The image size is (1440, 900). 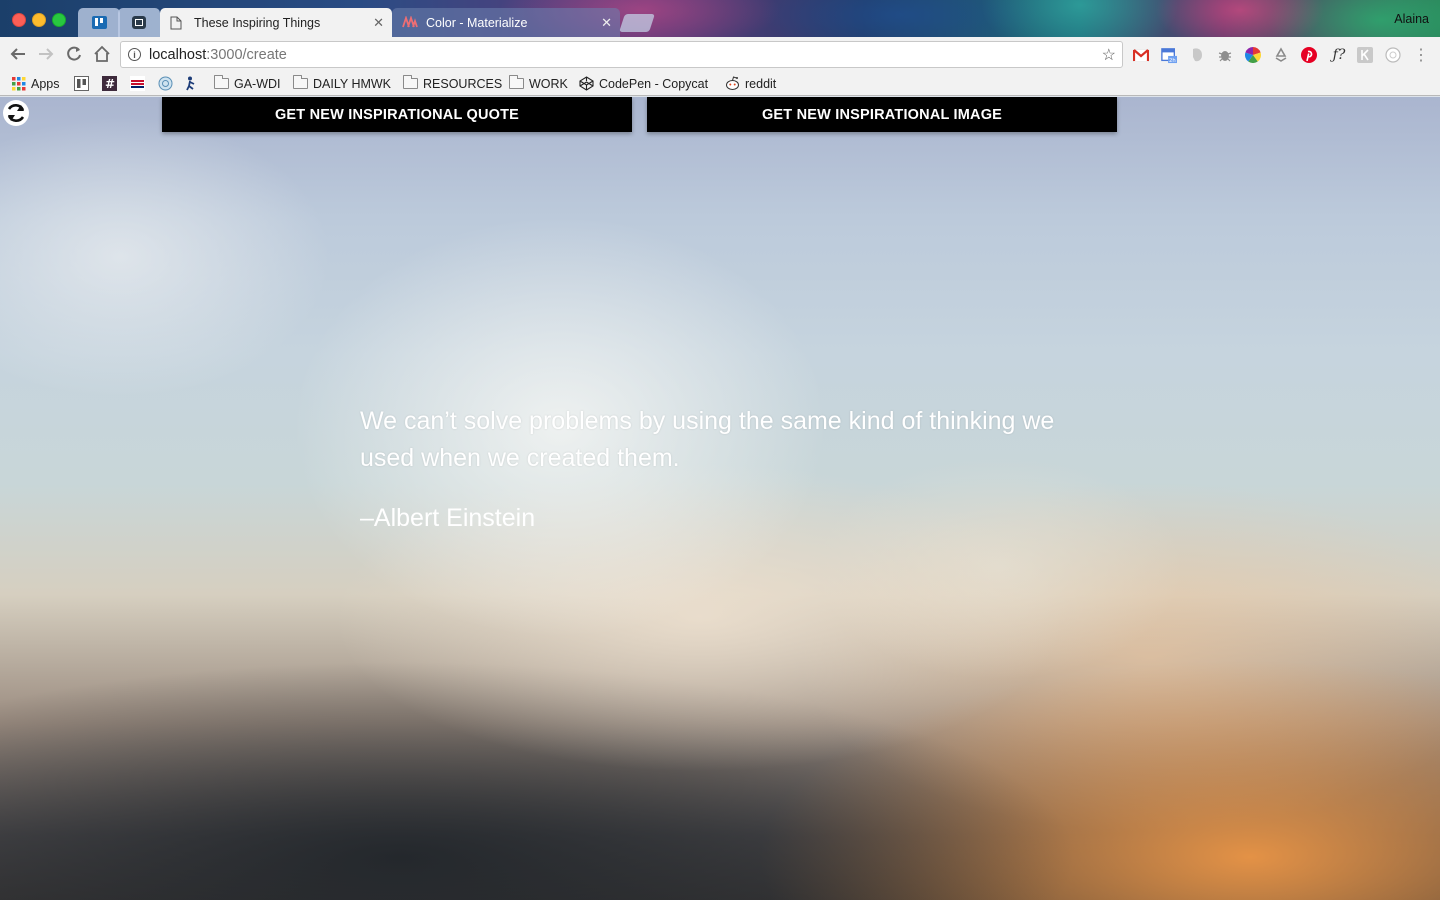 What do you see at coordinates (342, 83) in the screenshot?
I see `bookmark-folder-daily-hmwk: DAILY HMWK` at bounding box center [342, 83].